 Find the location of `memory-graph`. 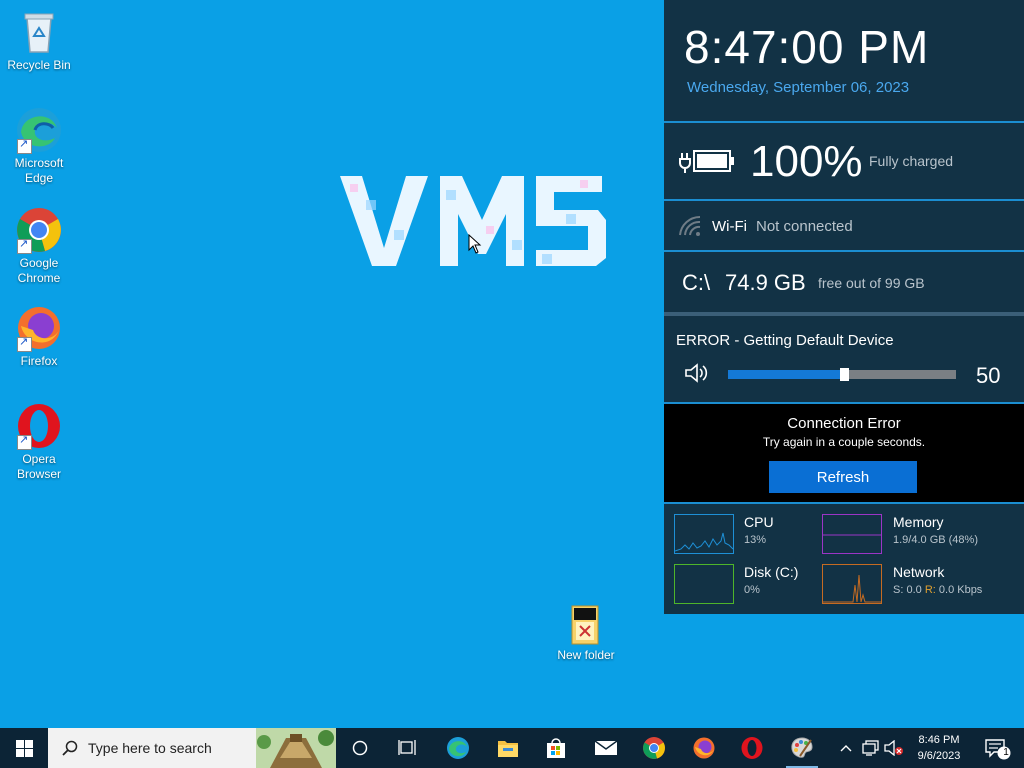

memory-graph is located at coordinates (852, 534).